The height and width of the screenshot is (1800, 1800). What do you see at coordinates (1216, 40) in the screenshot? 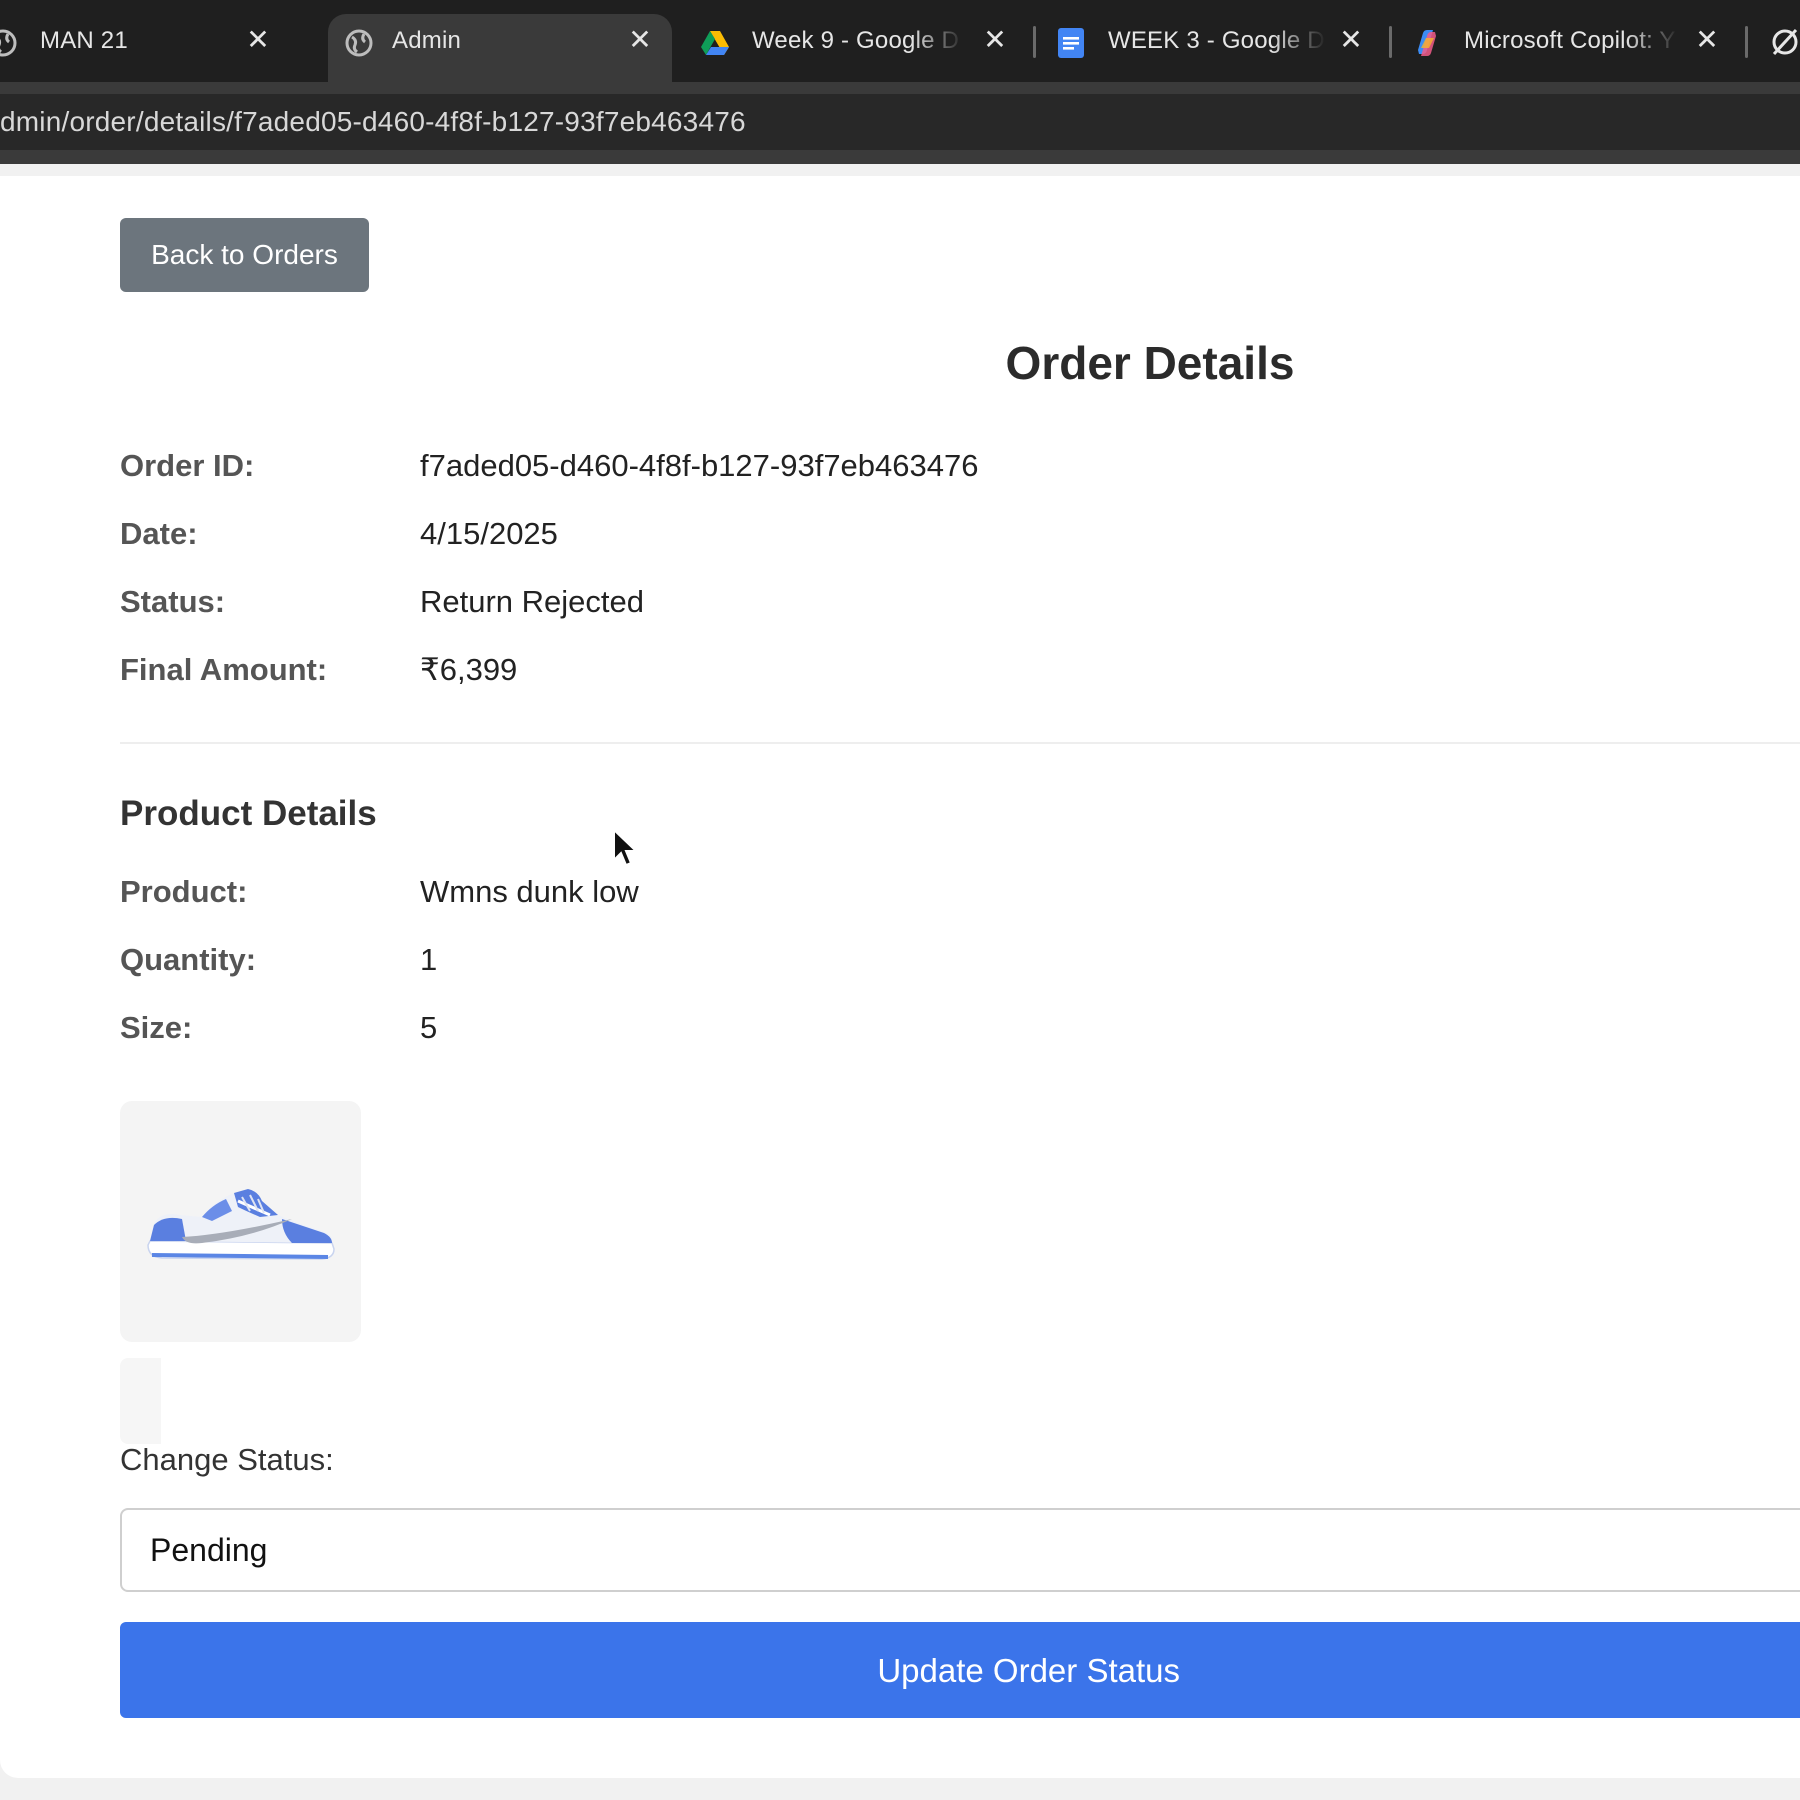
I see `tab-title: WEEK 3 - Google D` at bounding box center [1216, 40].